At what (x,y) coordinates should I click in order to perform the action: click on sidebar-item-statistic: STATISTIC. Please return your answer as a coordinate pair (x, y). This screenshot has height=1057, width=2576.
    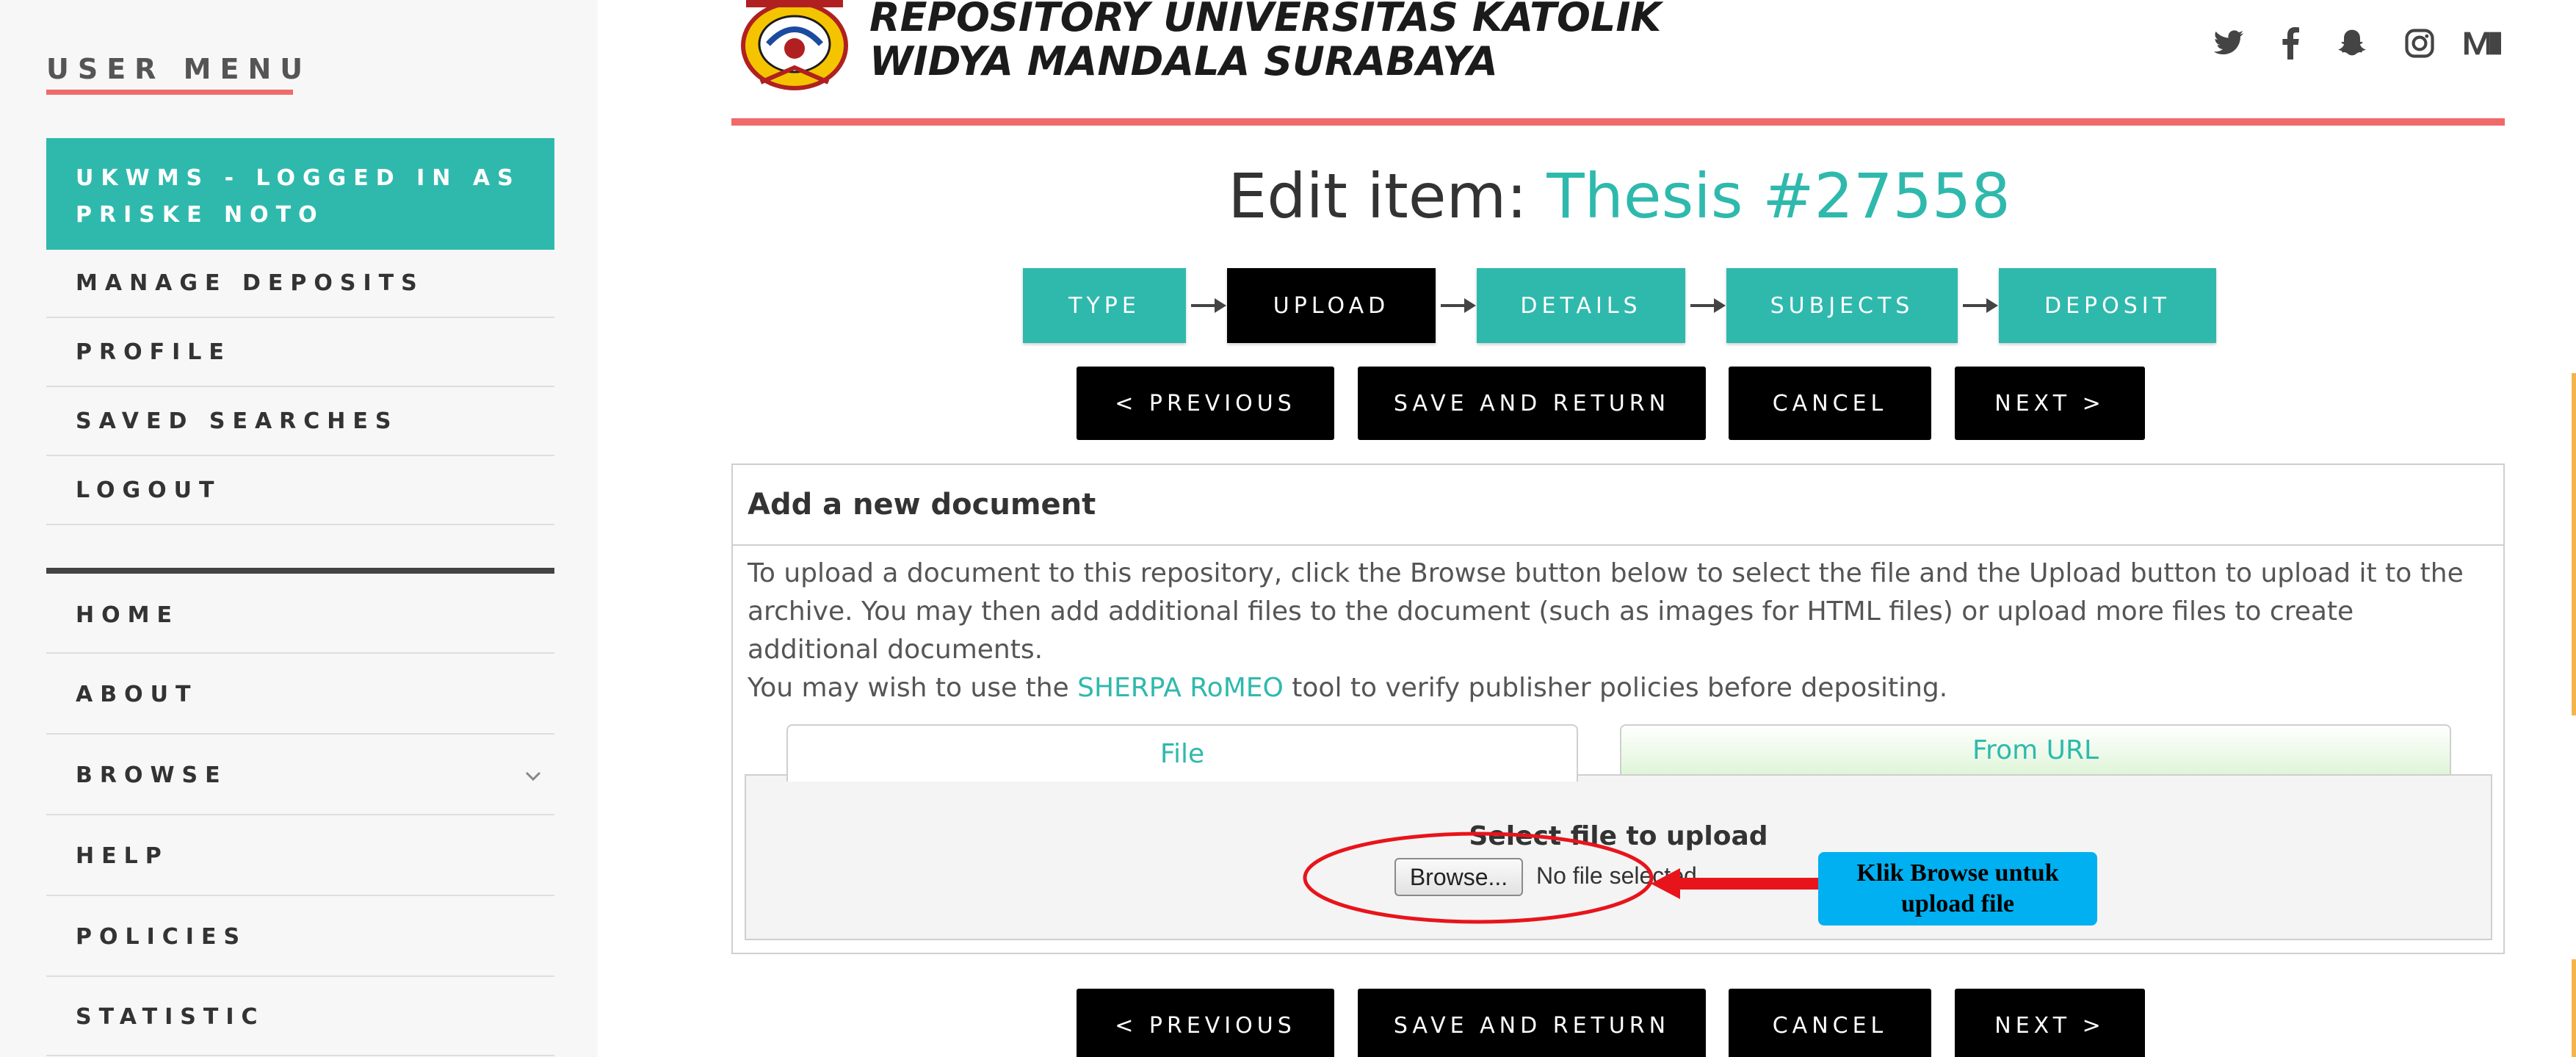
    Looking at the image, I should click on (300, 1017).